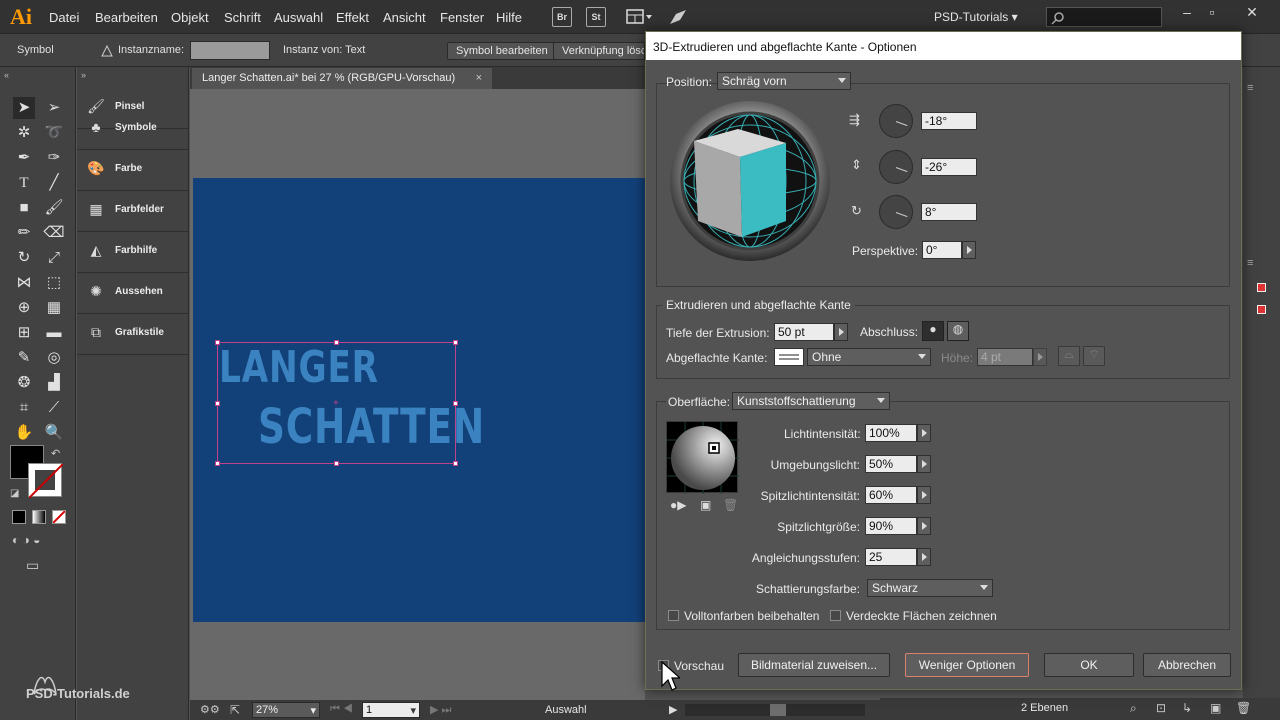  Describe the element at coordinates (235, 710) in the screenshot. I see `export-icon: ⇱` at that location.